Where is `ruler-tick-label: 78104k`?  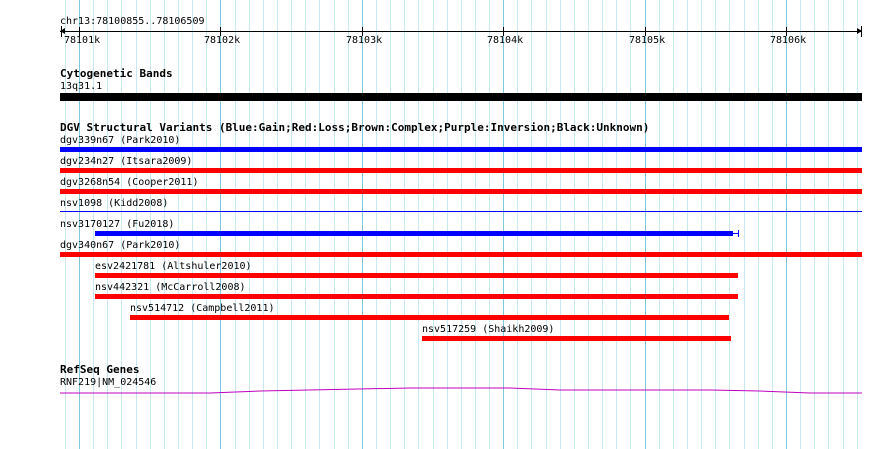
ruler-tick-label: 78104k is located at coordinates (505, 40).